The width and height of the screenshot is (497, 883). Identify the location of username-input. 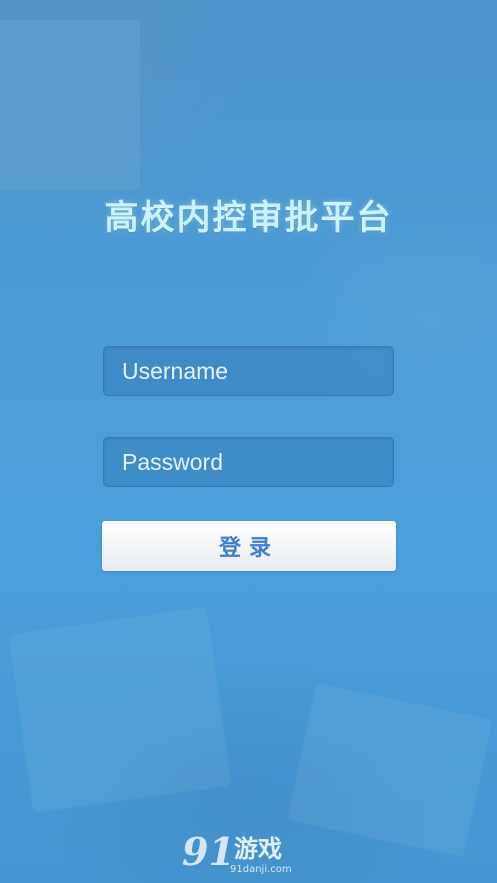
(248, 371).